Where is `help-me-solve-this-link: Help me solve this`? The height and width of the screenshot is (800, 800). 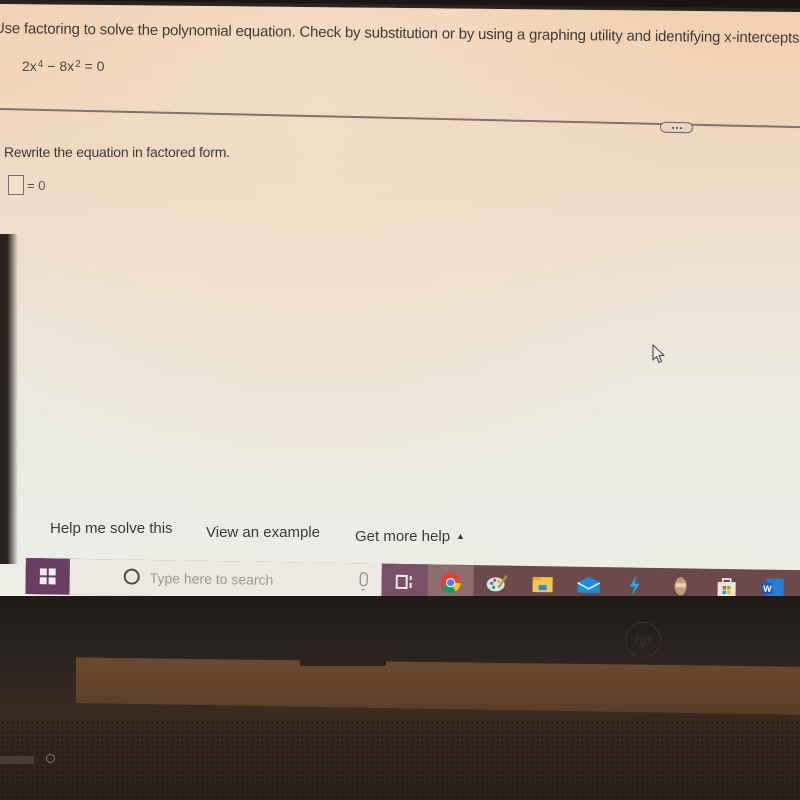 help-me-solve-this-link: Help me solve this is located at coordinates (111, 528).